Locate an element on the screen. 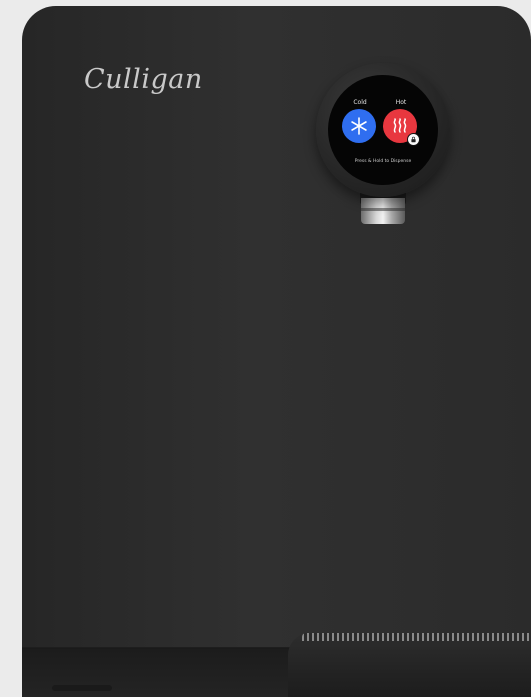  drip-grille is located at coordinates (416, 637).